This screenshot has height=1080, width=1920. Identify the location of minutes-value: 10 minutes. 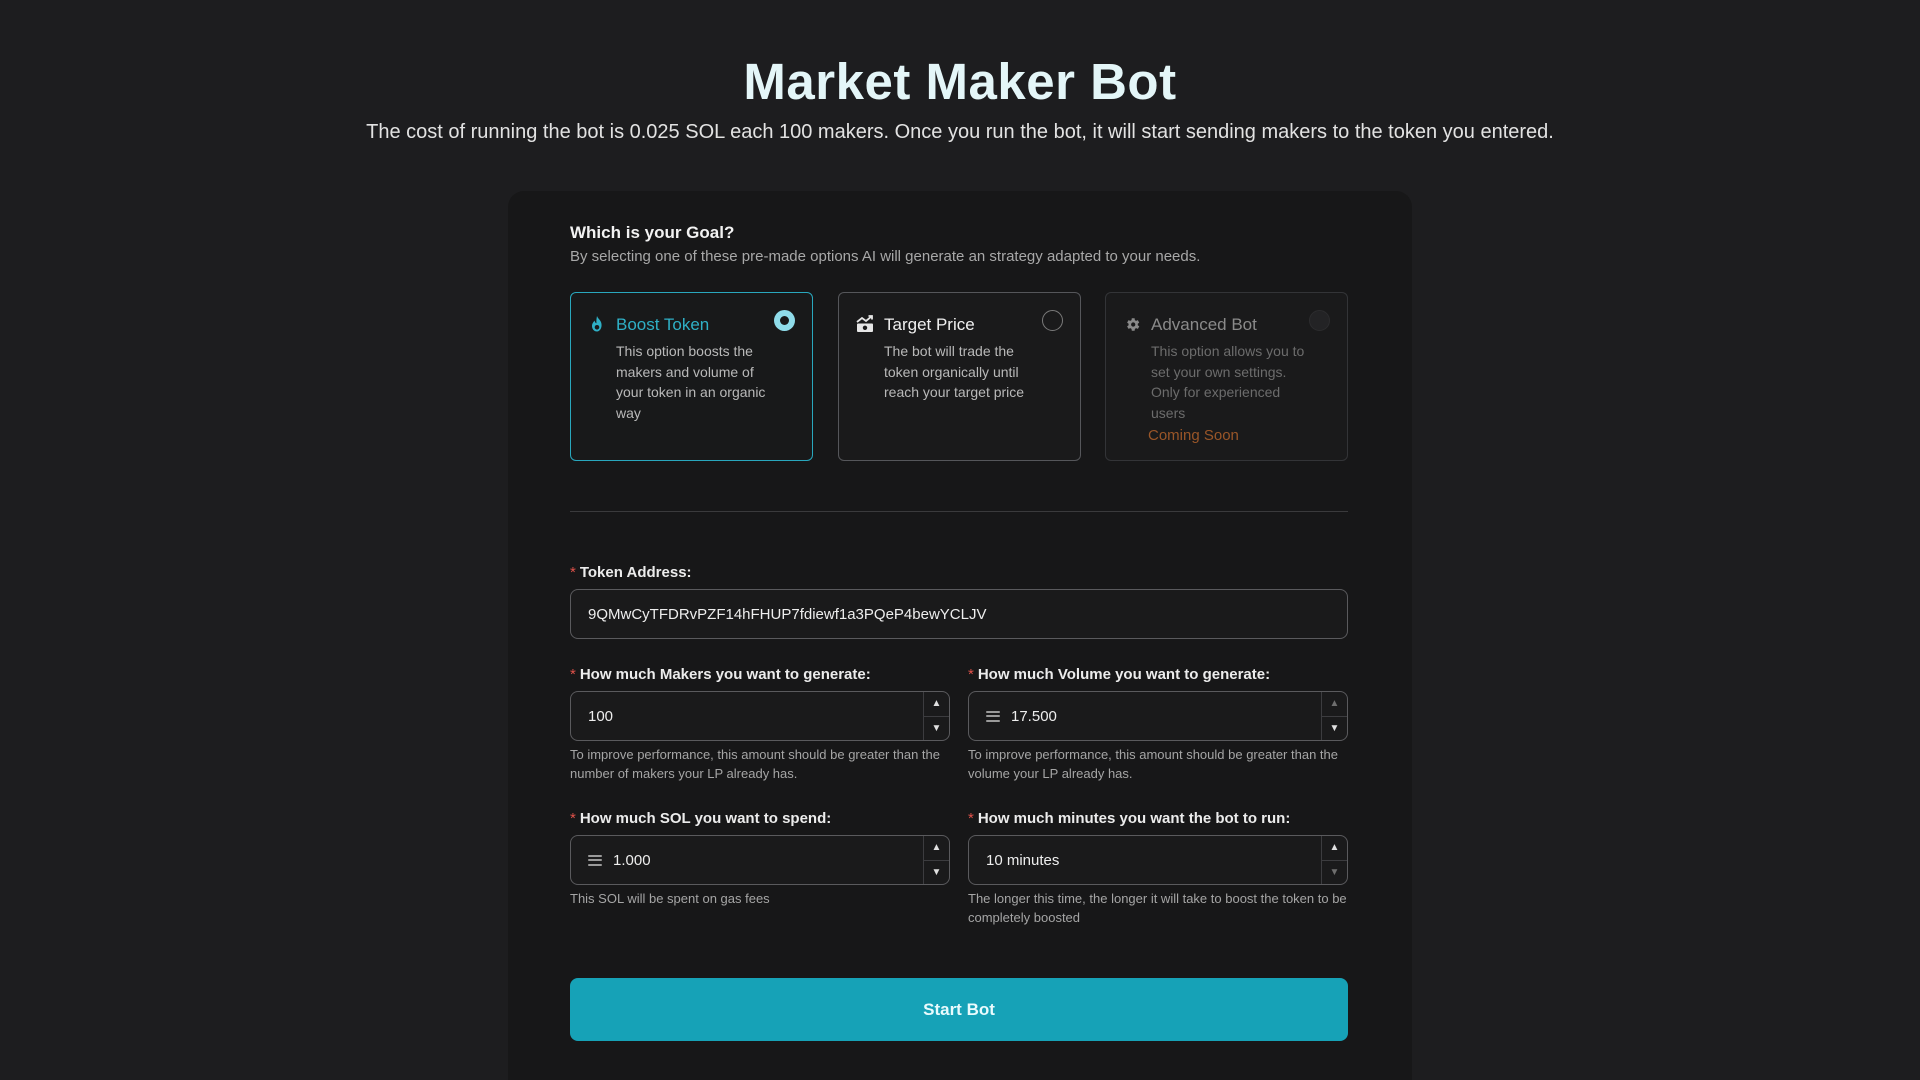
(1023, 860).